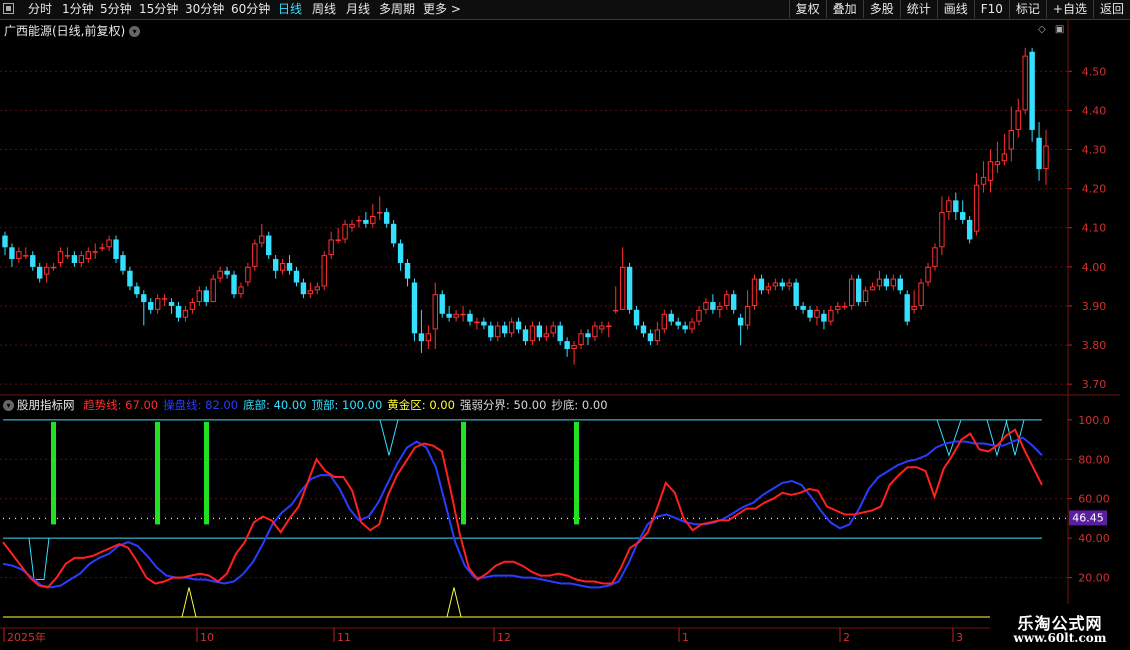  What do you see at coordinates (1059, 29) in the screenshot?
I see `maximize-icon: ▣` at bounding box center [1059, 29].